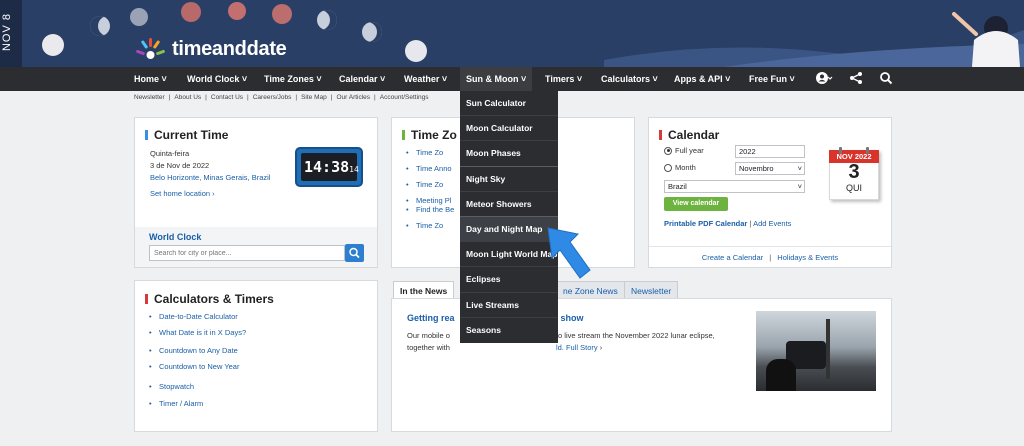 The image size is (1024, 446). What do you see at coordinates (197, 316) in the screenshot?
I see `list-item: Date-to-Date Calculator` at bounding box center [197, 316].